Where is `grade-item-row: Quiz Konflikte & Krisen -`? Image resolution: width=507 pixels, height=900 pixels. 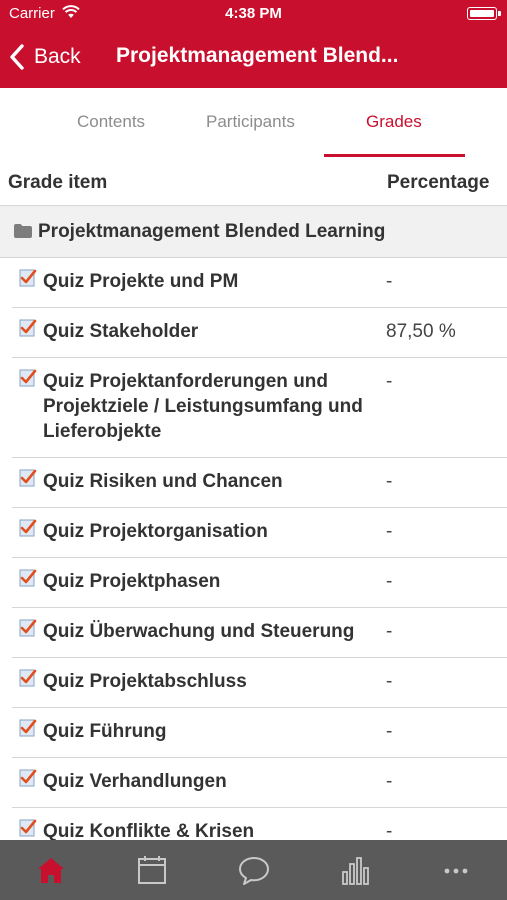 grade-item-row: Quiz Konflikte & Krisen - is located at coordinates (259, 824).